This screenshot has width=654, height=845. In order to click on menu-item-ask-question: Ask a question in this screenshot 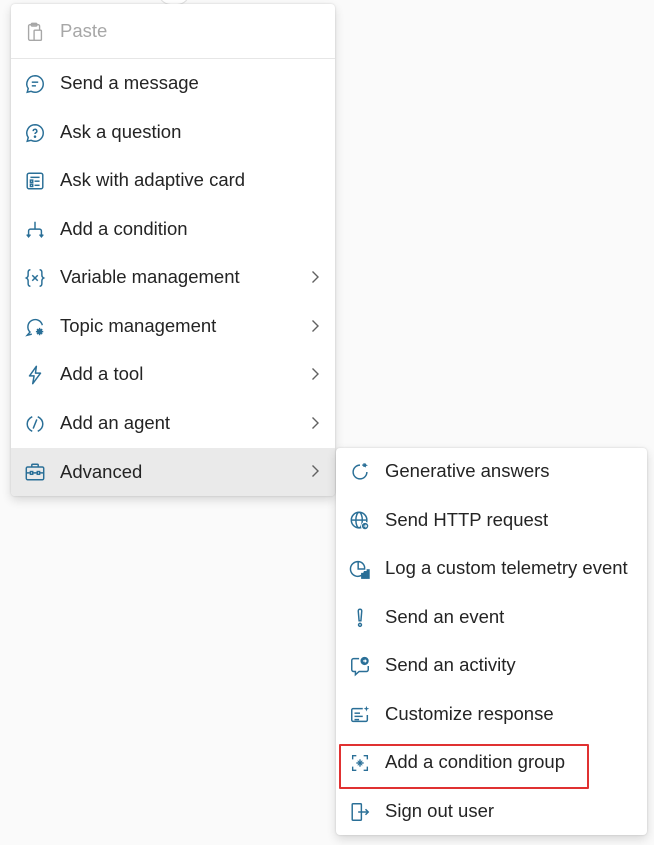, I will do `click(173, 132)`.